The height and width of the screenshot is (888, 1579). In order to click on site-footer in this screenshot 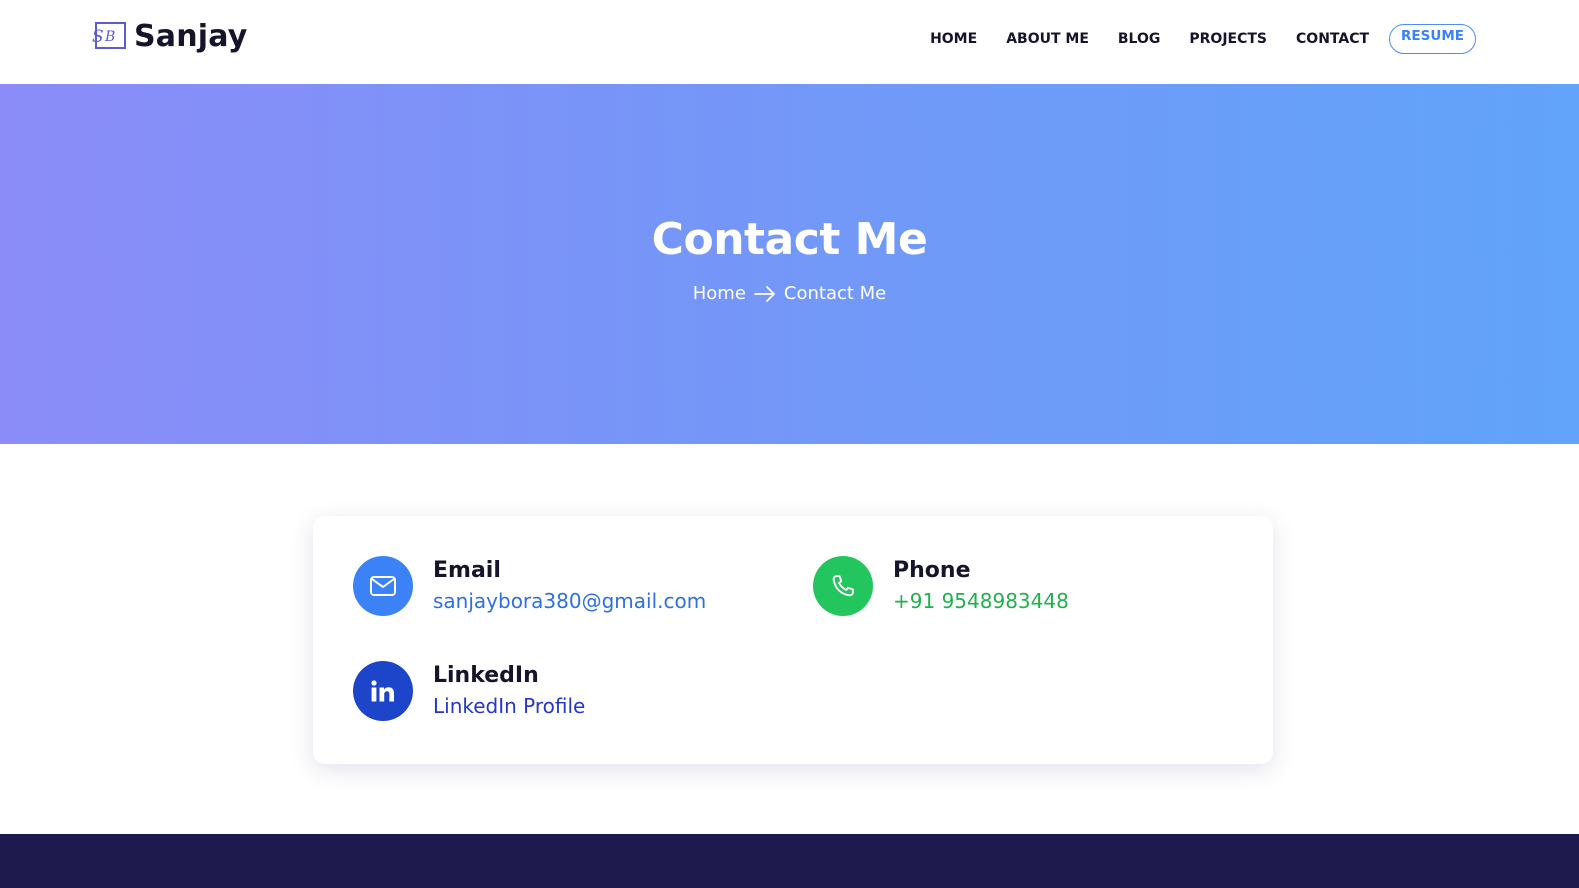, I will do `click(789, 861)`.